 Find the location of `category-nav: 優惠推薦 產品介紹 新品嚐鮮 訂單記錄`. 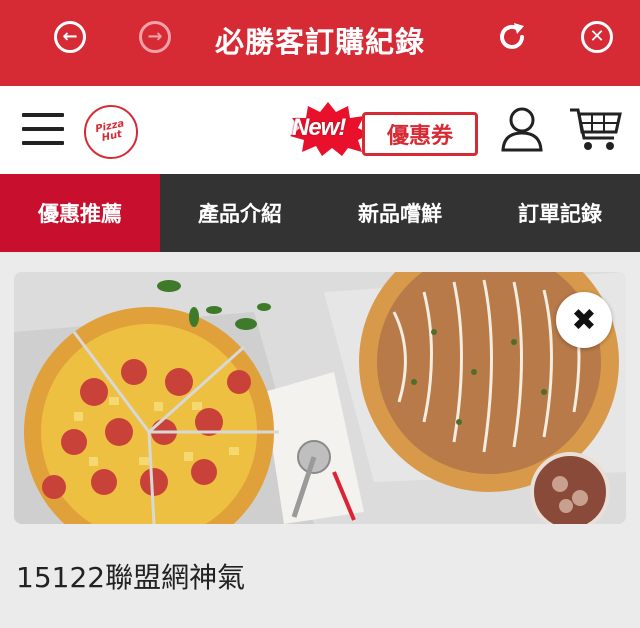

category-nav: 優惠推薦 產品介紹 新品嚐鮮 訂單記錄 is located at coordinates (320, 213).